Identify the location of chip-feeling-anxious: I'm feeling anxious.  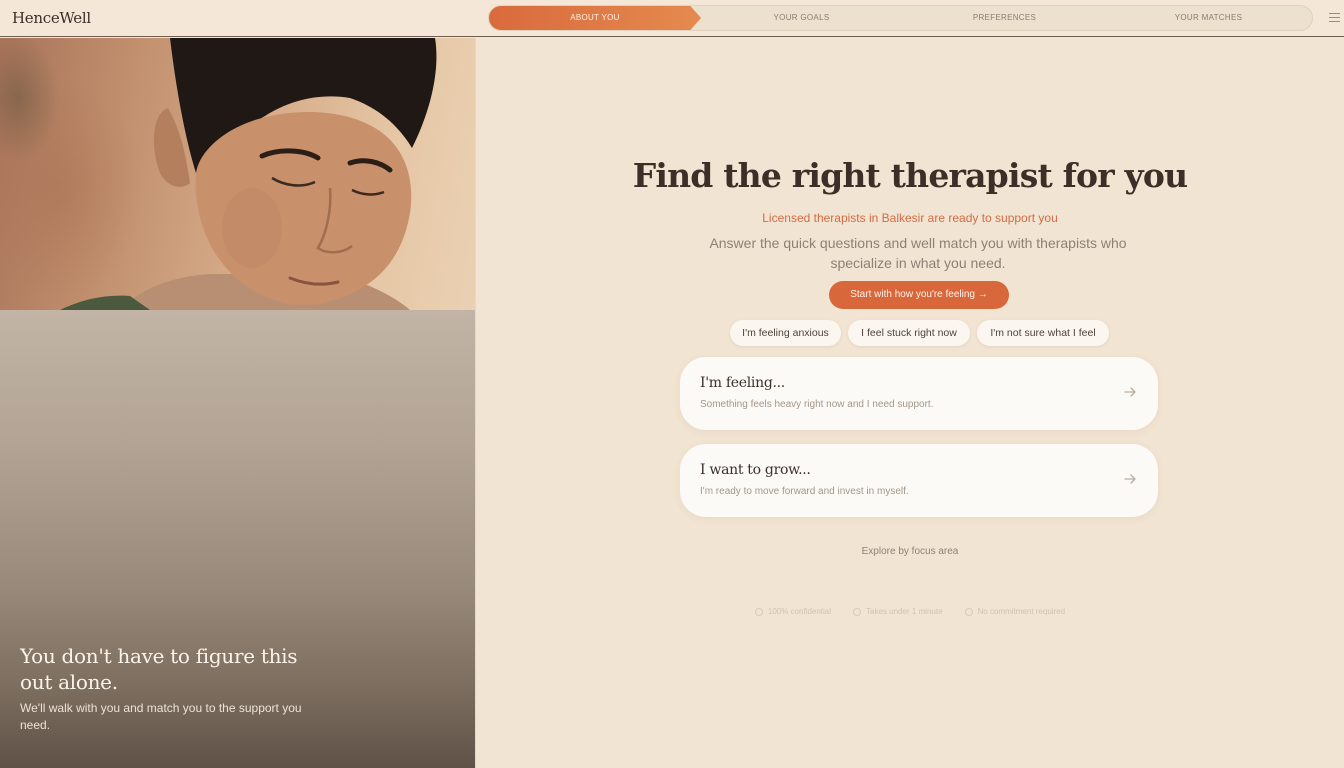
(785, 333).